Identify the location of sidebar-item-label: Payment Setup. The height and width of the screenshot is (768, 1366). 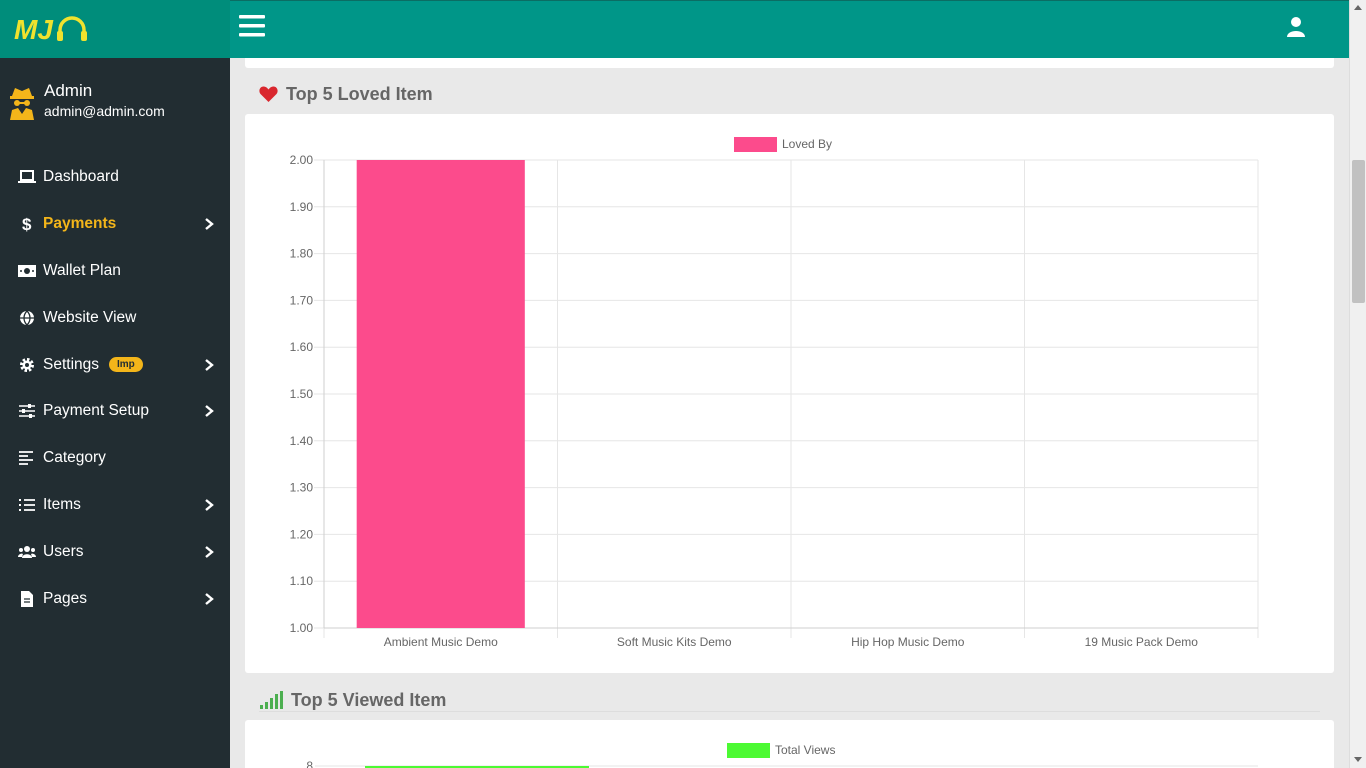
(96, 411).